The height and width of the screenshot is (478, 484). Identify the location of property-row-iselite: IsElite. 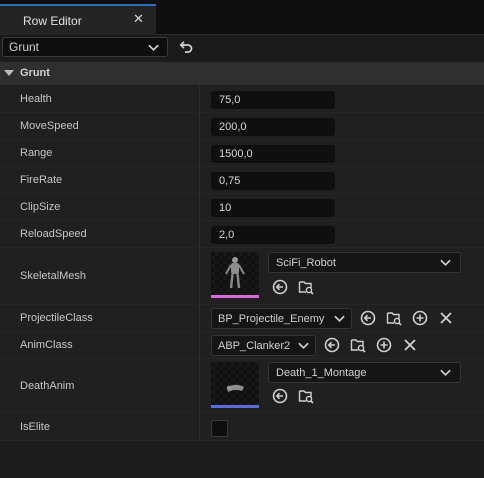
(242, 427).